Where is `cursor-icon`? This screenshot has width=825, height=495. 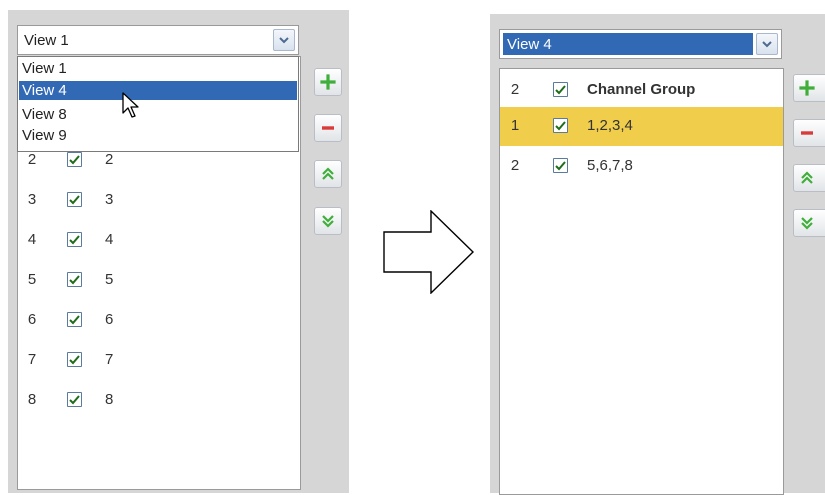
cursor-icon is located at coordinates (130, 105).